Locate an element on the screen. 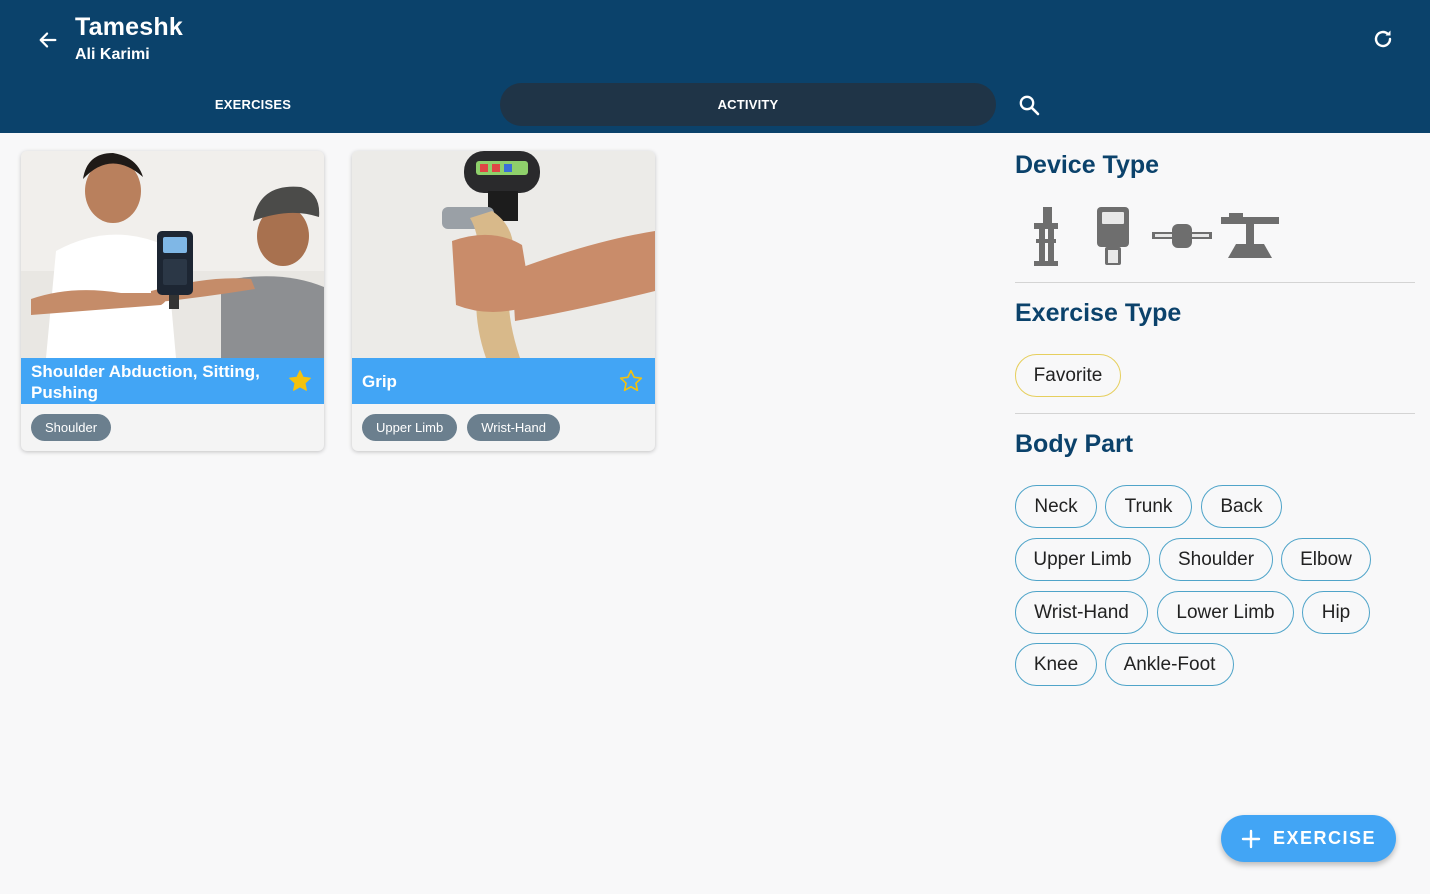  chip-trunk: Trunk is located at coordinates (1148, 506).